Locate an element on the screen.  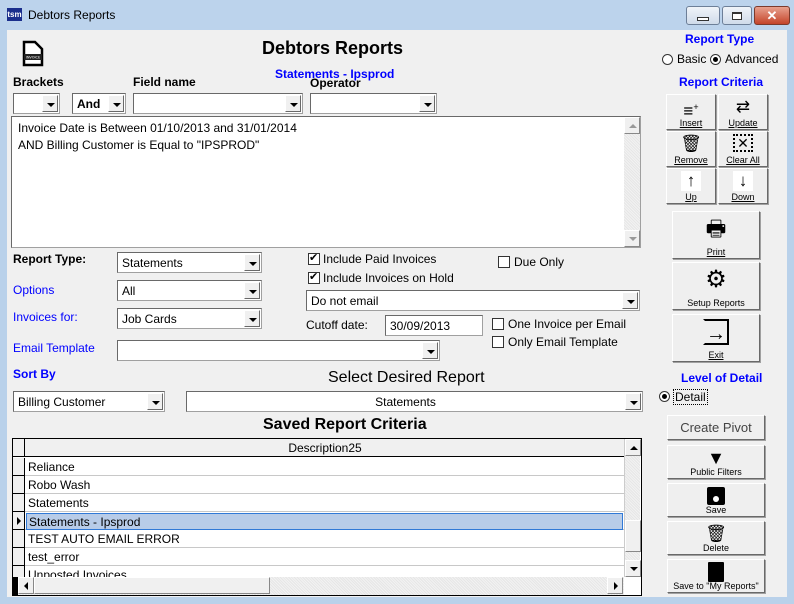
public-filters-button: ▼ Public Filters is located at coordinates (716, 462).